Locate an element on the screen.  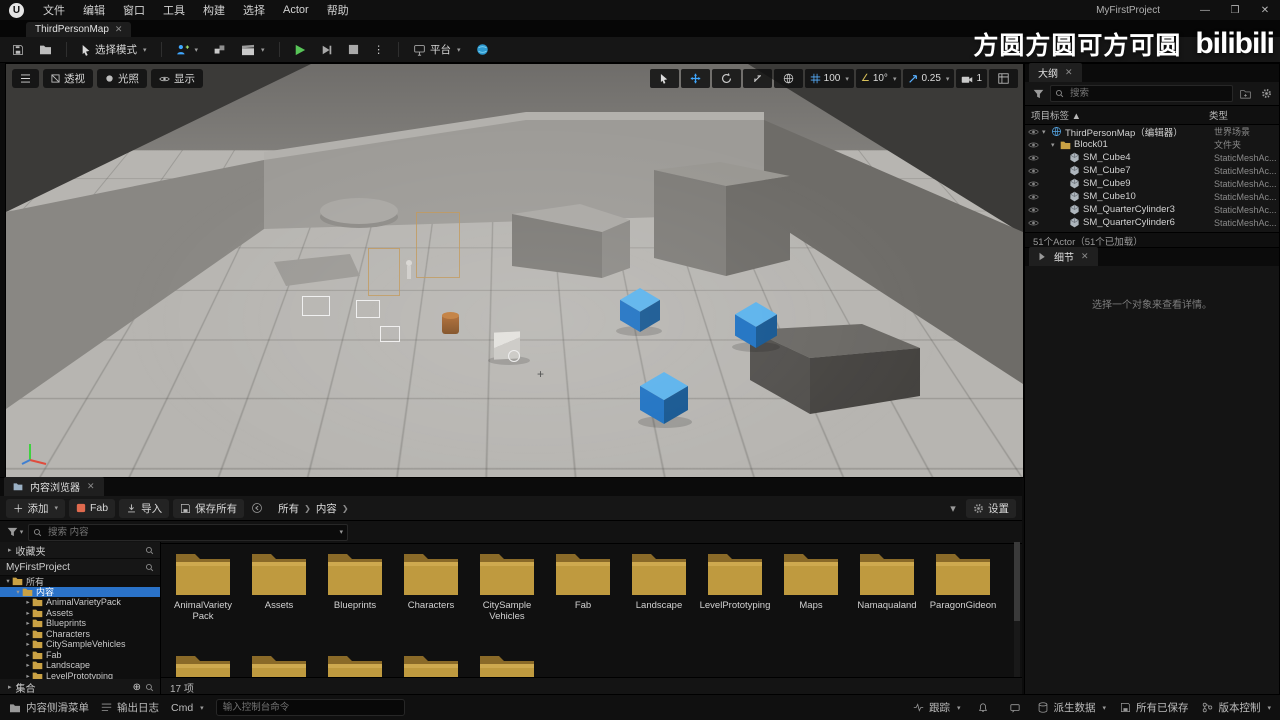
grid-snap-button: 100 ▾ is located at coordinates (829, 78).